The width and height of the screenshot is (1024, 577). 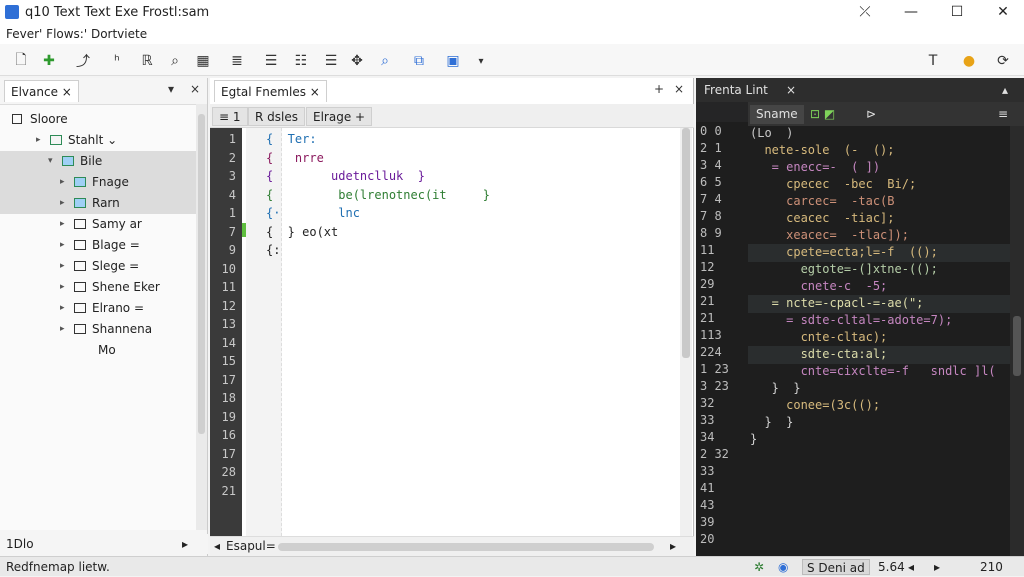 What do you see at coordinates (466, 547) in the screenshot?
I see `horizontal-scrollbar` at bounding box center [466, 547].